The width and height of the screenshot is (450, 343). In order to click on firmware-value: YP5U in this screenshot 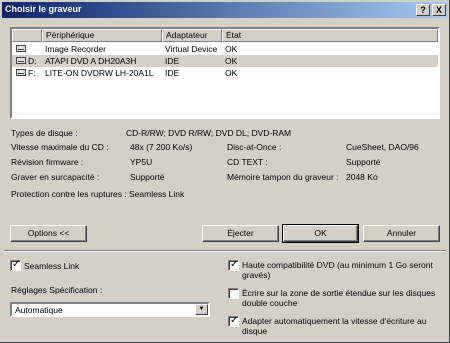, I will do `click(141, 162)`.